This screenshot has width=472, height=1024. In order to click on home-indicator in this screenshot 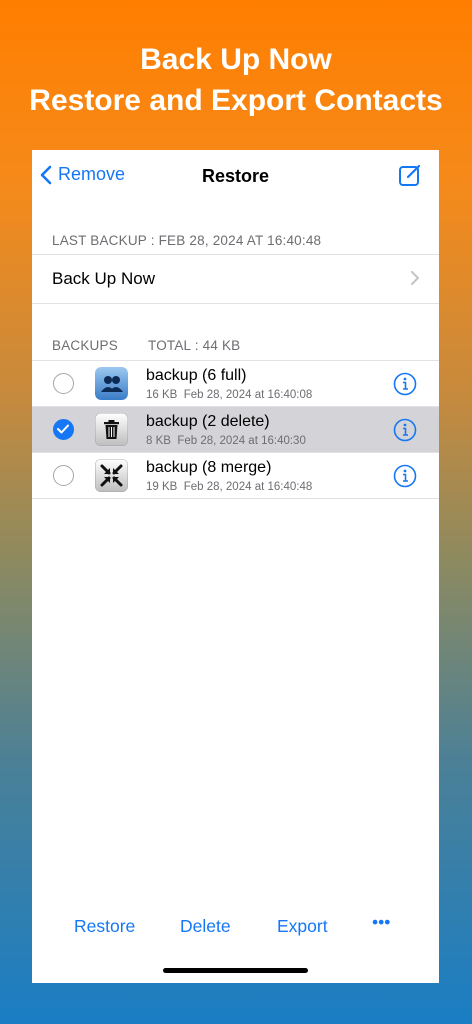, I will do `click(235, 970)`.